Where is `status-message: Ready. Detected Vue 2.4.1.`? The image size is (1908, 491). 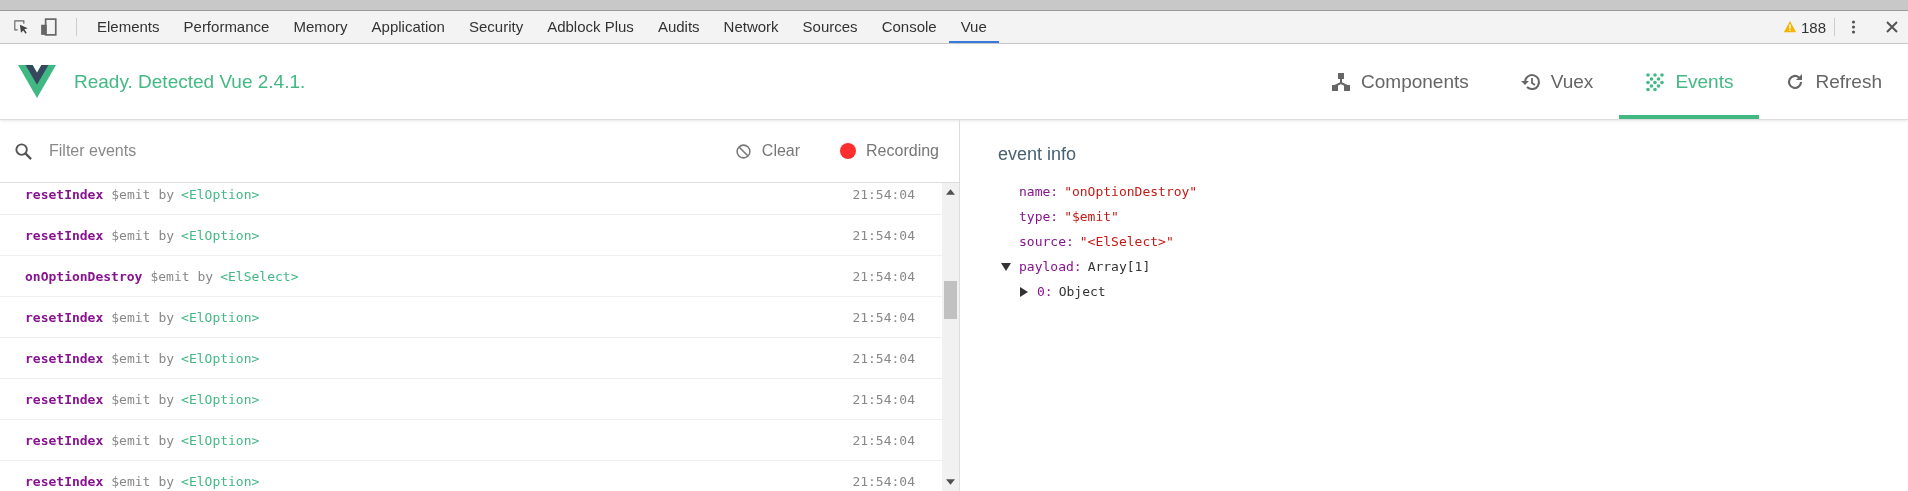
status-message: Ready. Detected Vue 2.4.1. is located at coordinates (190, 81).